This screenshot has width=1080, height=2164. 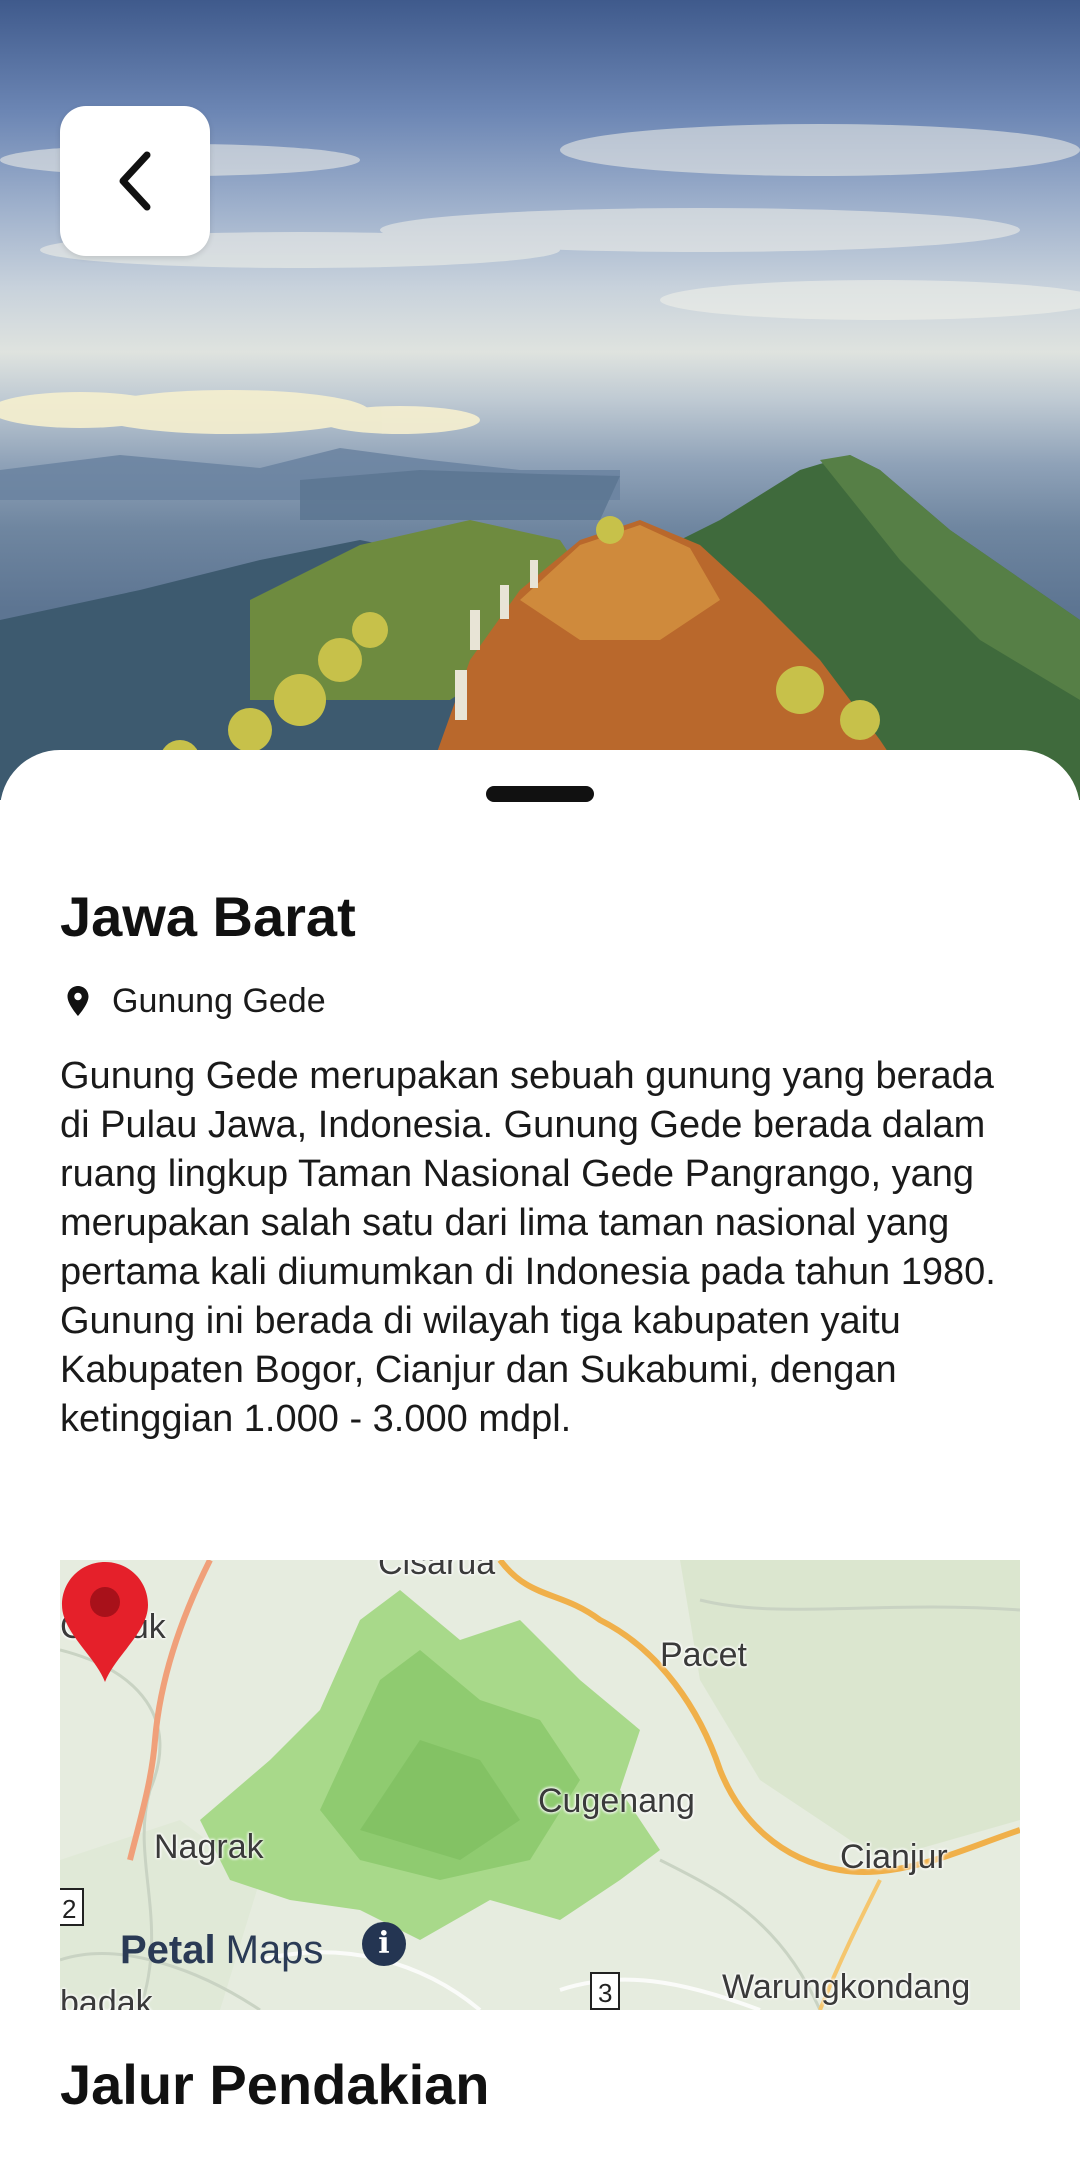 I want to click on petal-maps-logo: Petal Maps, so click(x=221, y=1950).